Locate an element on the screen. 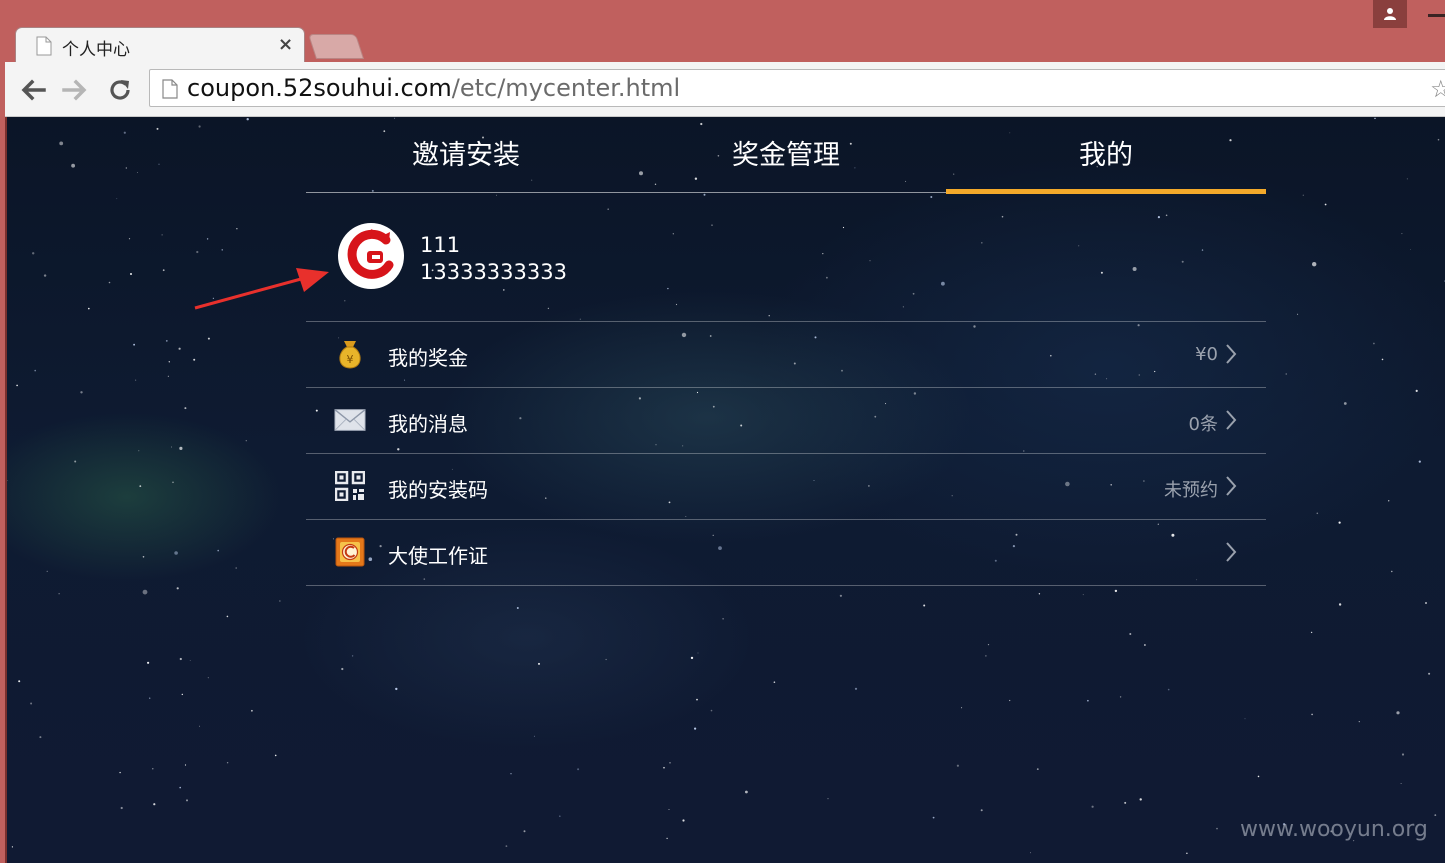  watermark: www.wooyun.org is located at coordinates (1334, 829).